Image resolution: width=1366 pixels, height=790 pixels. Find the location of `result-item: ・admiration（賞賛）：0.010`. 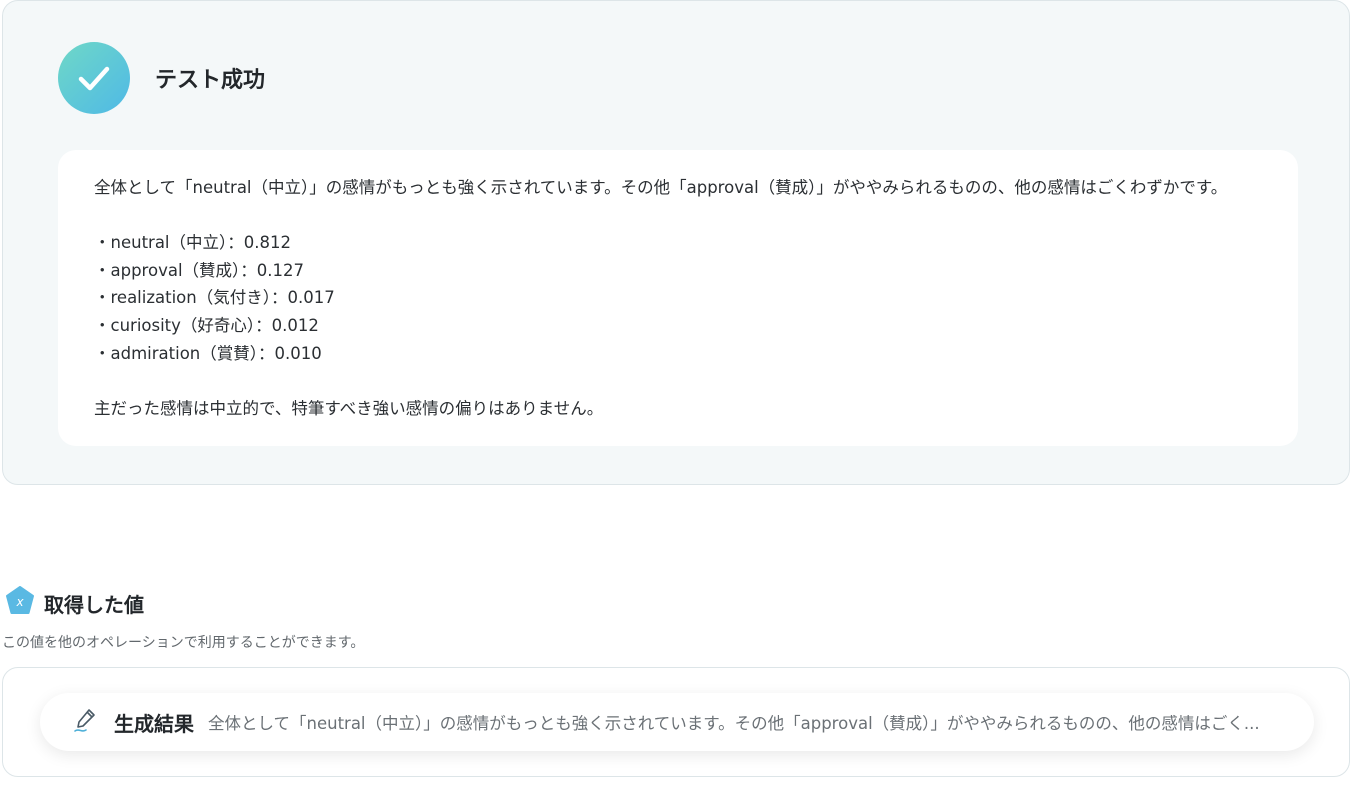

result-item: ・admiration（賞賛）：0.010 is located at coordinates (208, 353).